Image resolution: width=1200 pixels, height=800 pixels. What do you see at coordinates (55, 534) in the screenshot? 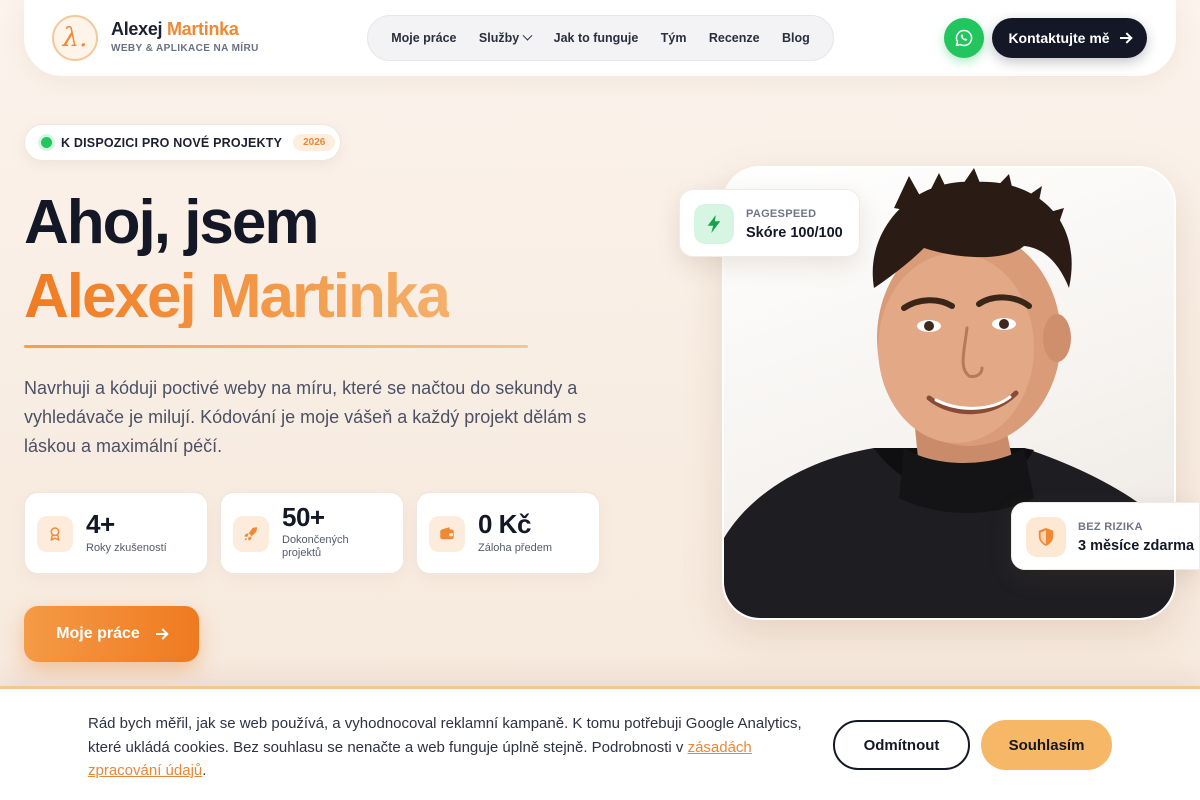
I see `award-icon` at bounding box center [55, 534].